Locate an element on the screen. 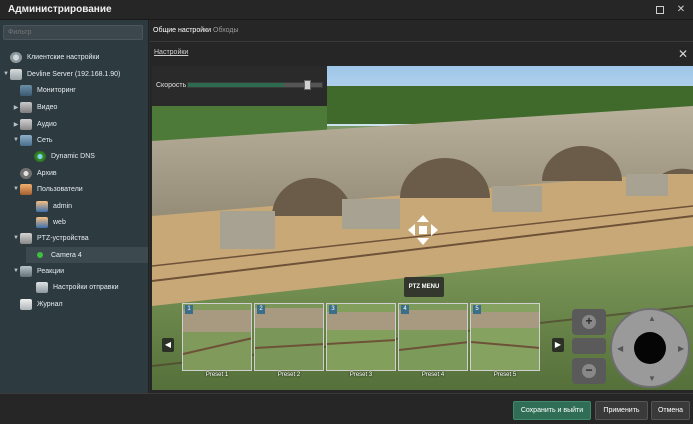 This screenshot has width=693, height=424. sidebar-item-label: Пользователи is located at coordinates (60, 189).